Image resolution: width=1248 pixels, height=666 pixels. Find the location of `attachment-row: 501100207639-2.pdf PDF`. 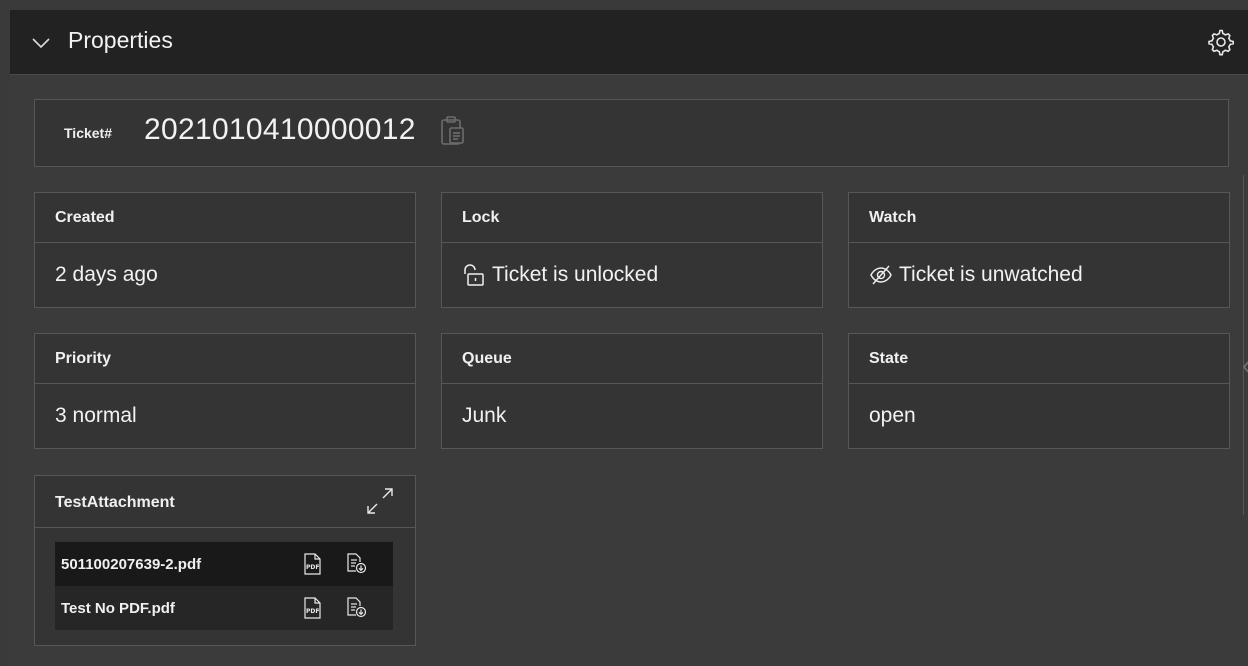

attachment-row: 501100207639-2.pdf PDF is located at coordinates (224, 564).